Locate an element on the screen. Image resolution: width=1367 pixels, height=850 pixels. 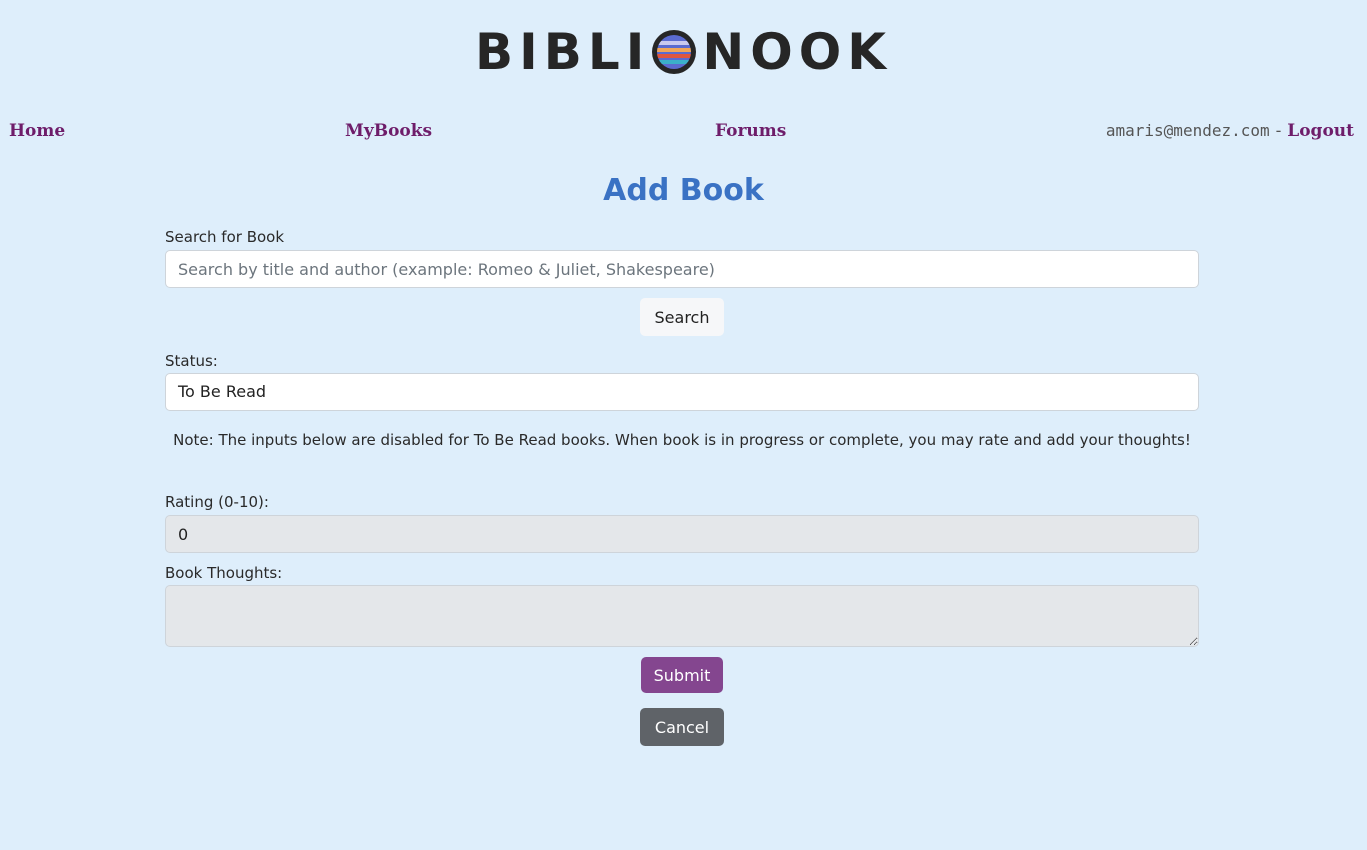
rating-input is located at coordinates (682, 534).